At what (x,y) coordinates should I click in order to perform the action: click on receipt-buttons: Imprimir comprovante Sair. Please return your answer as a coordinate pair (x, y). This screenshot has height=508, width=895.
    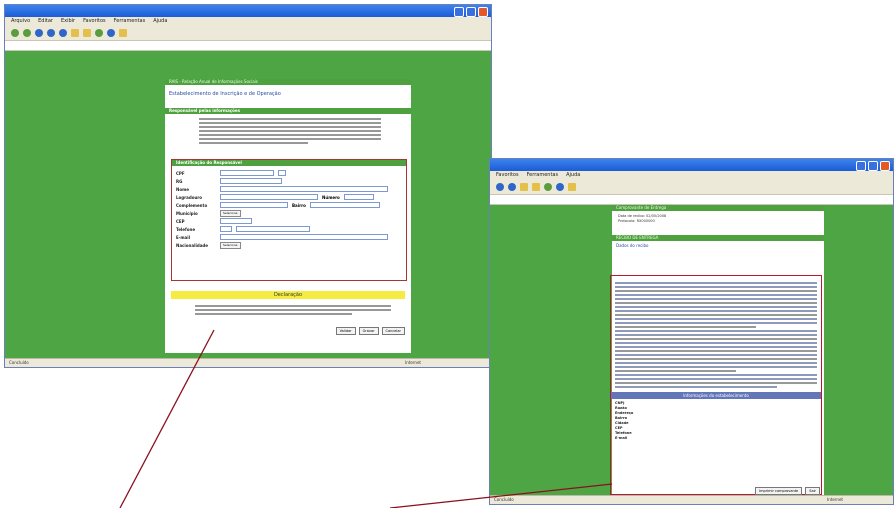
    Looking at the image, I should click on (787, 491).